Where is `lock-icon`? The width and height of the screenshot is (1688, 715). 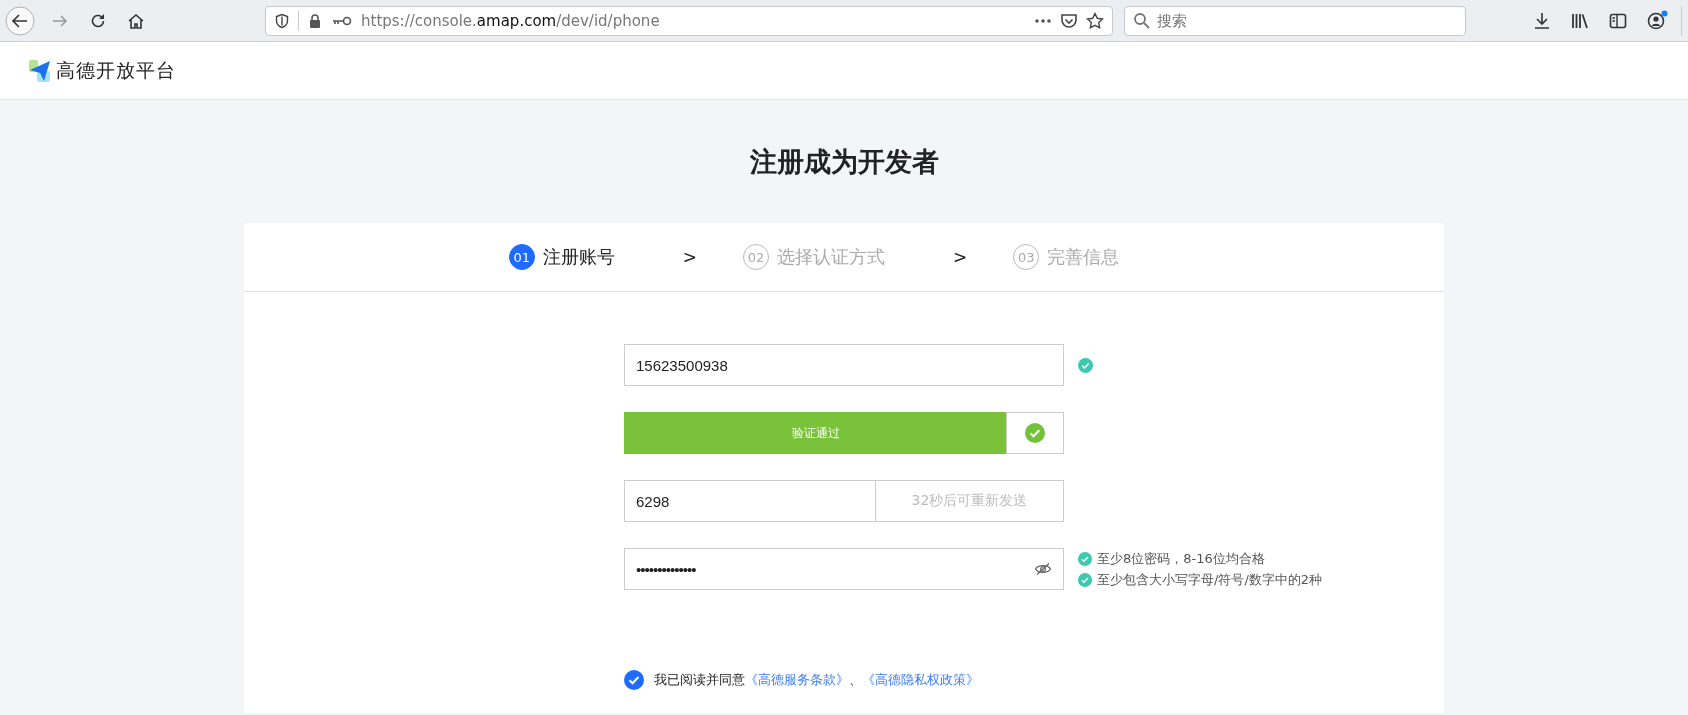
lock-icon is located at coordinates (315, 20).